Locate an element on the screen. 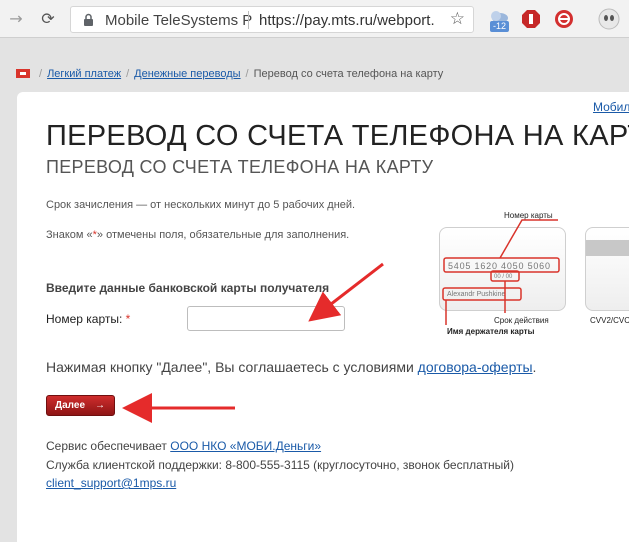 The image size is (629, 542). arrow-to-card-input is located at coordinates (346, 292).